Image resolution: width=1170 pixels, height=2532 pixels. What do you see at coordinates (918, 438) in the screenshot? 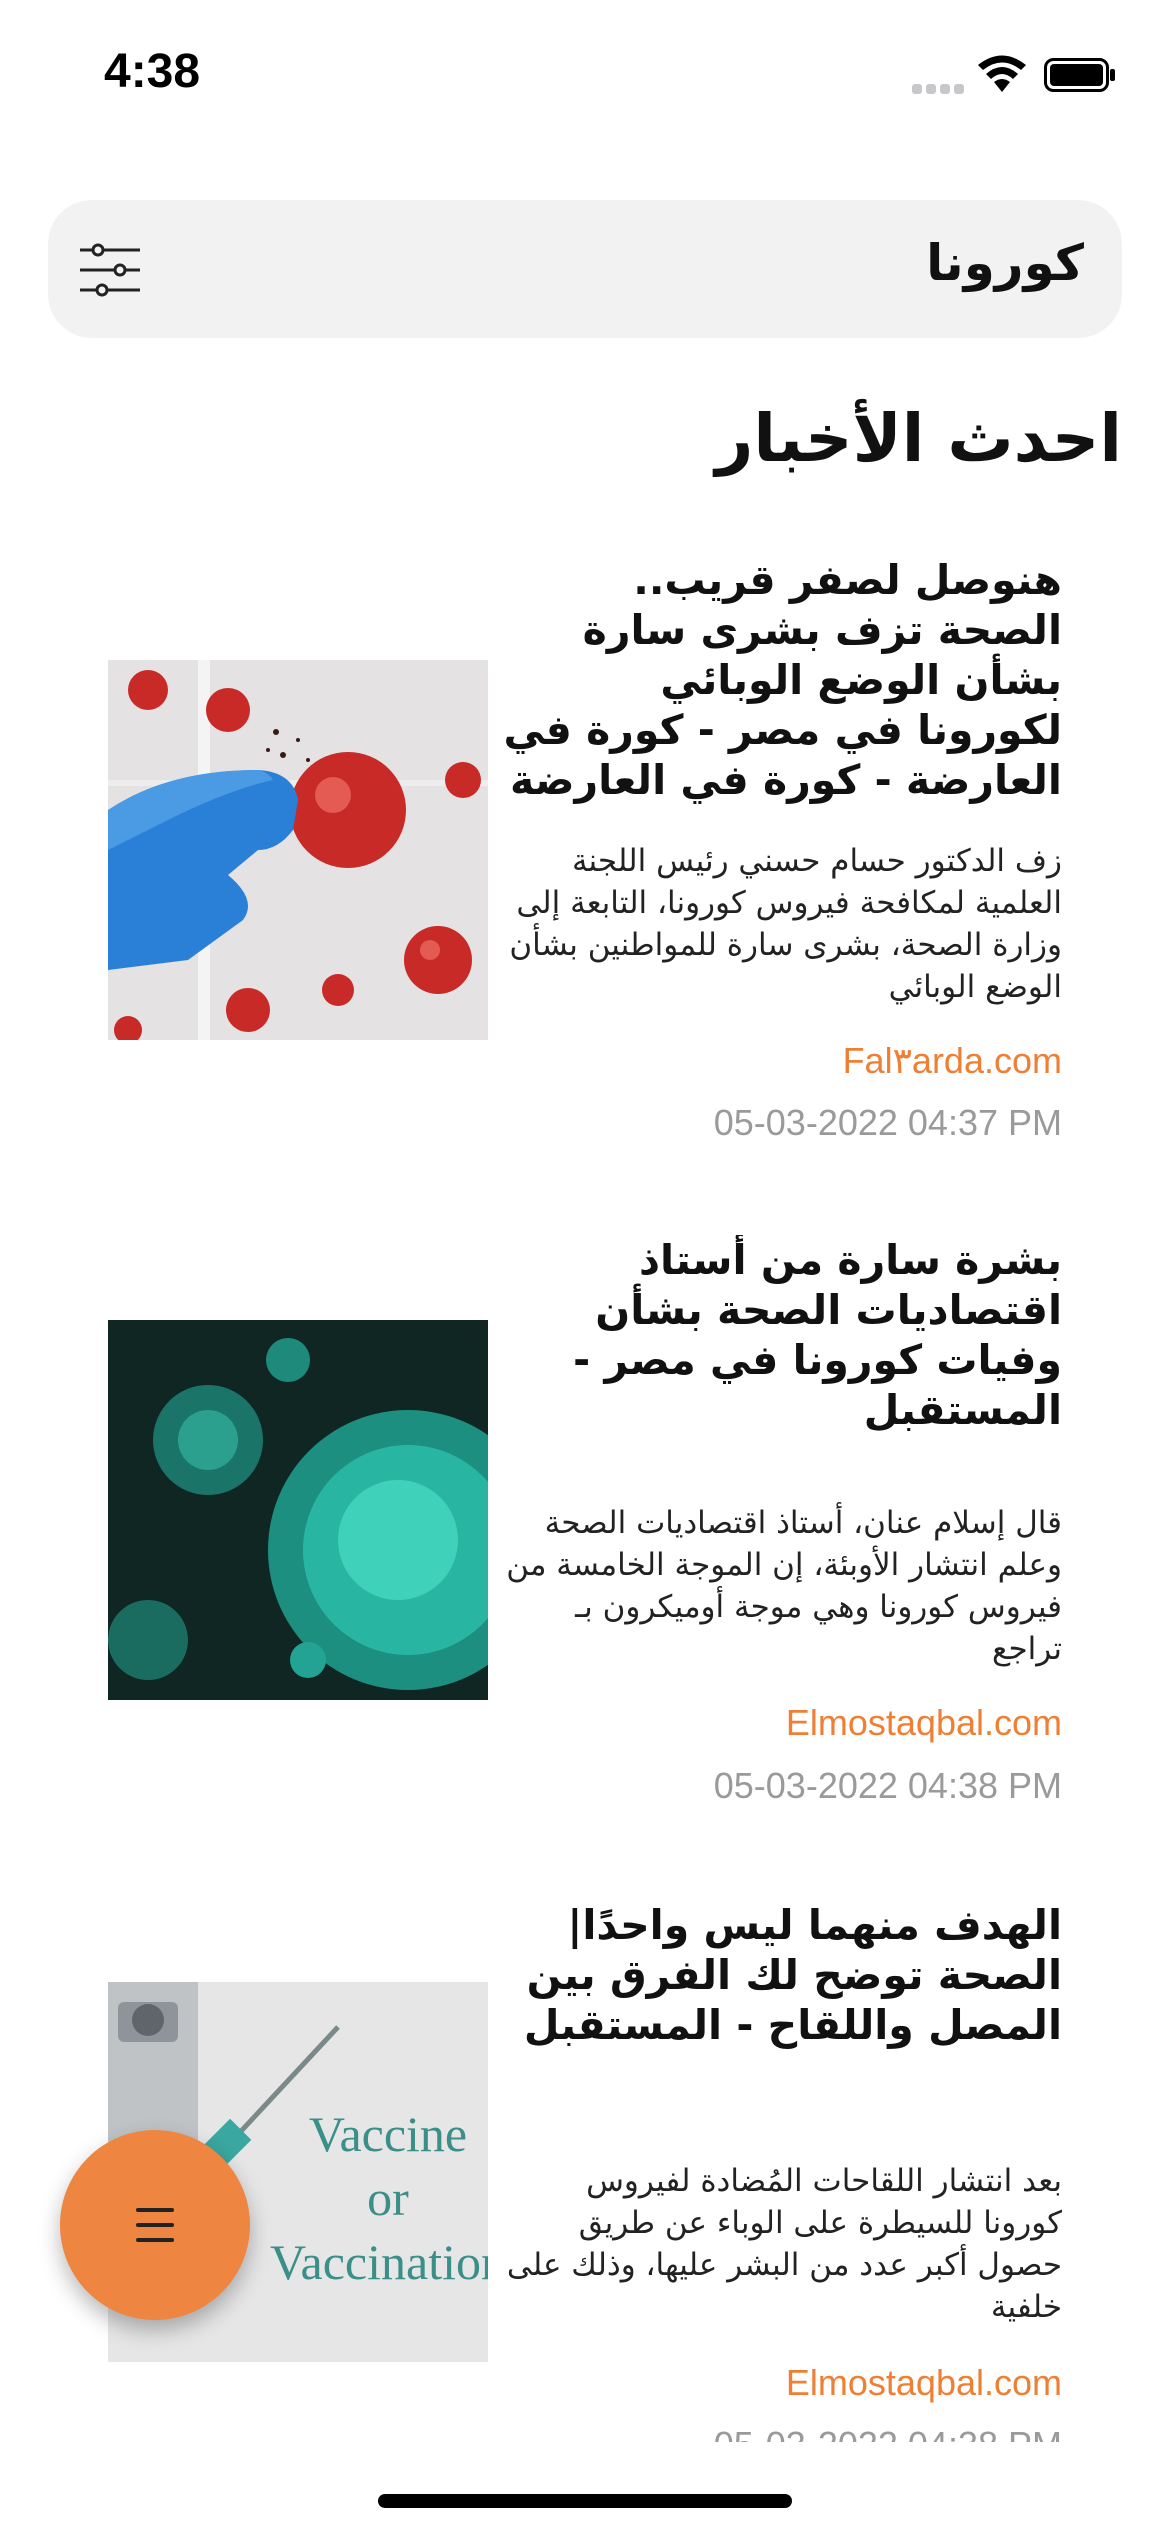
I see `section-title: احدث الأخبار` at bounding box center [918, 438].